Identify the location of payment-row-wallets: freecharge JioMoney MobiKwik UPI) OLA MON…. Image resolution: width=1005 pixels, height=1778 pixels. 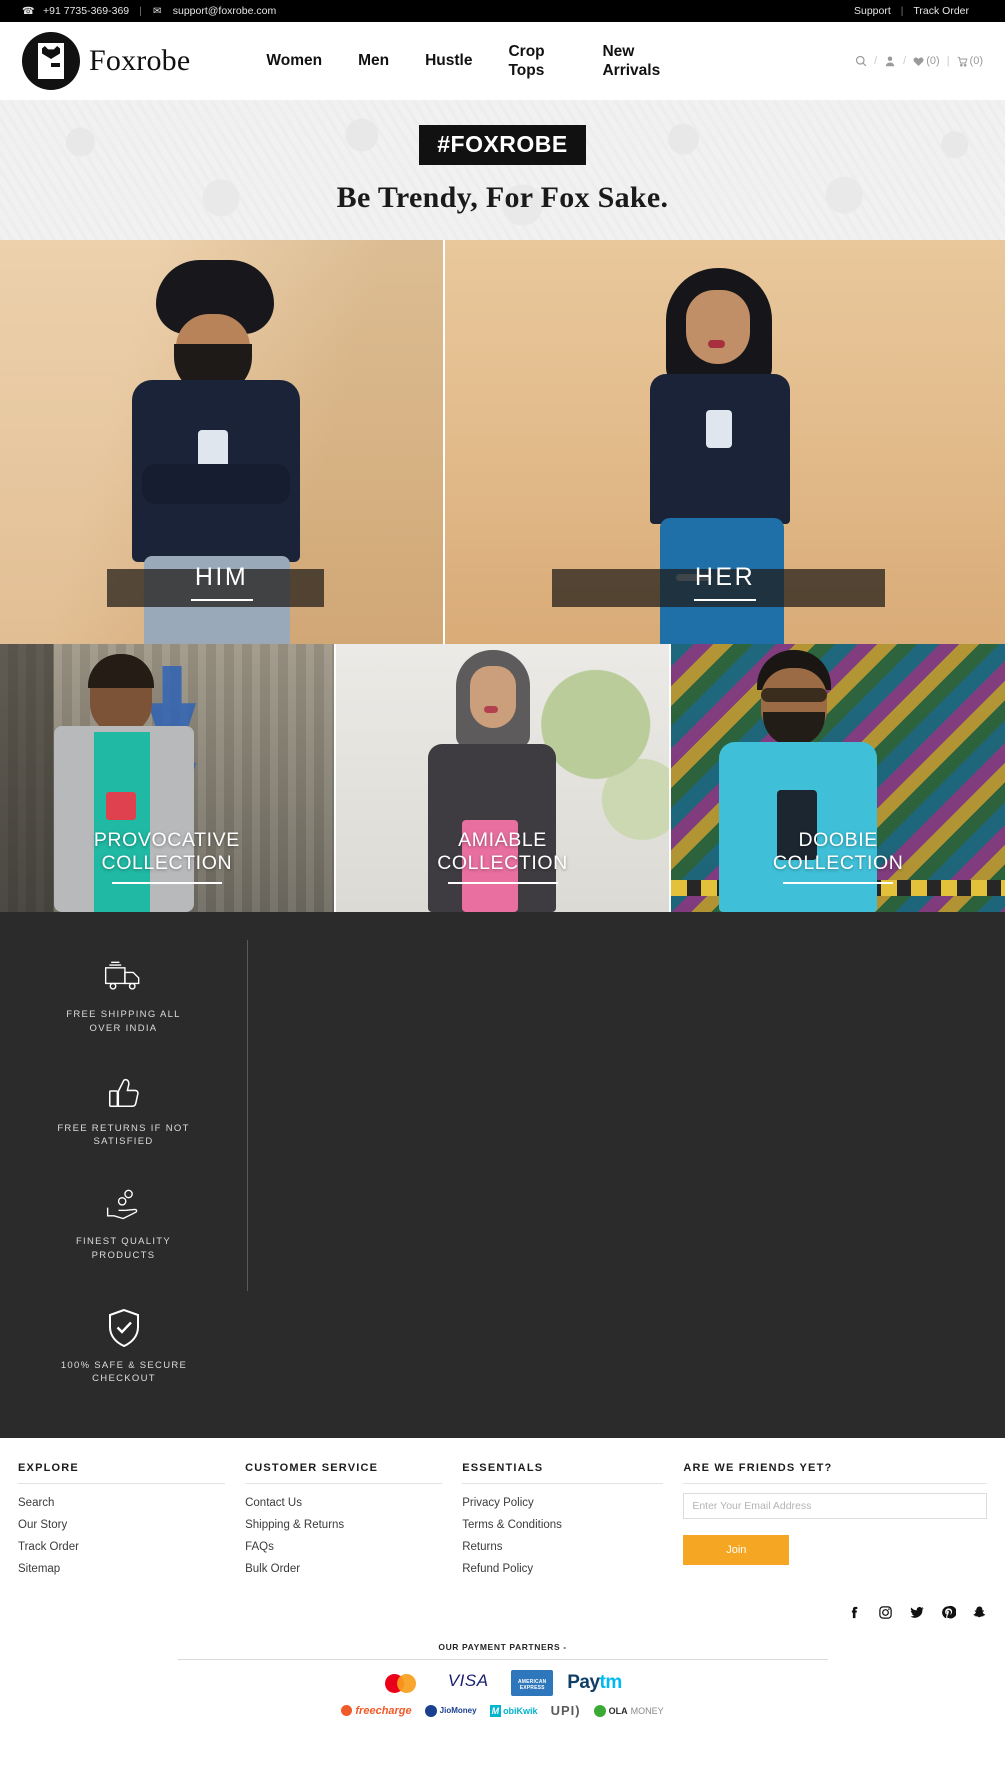
(502, 1710).